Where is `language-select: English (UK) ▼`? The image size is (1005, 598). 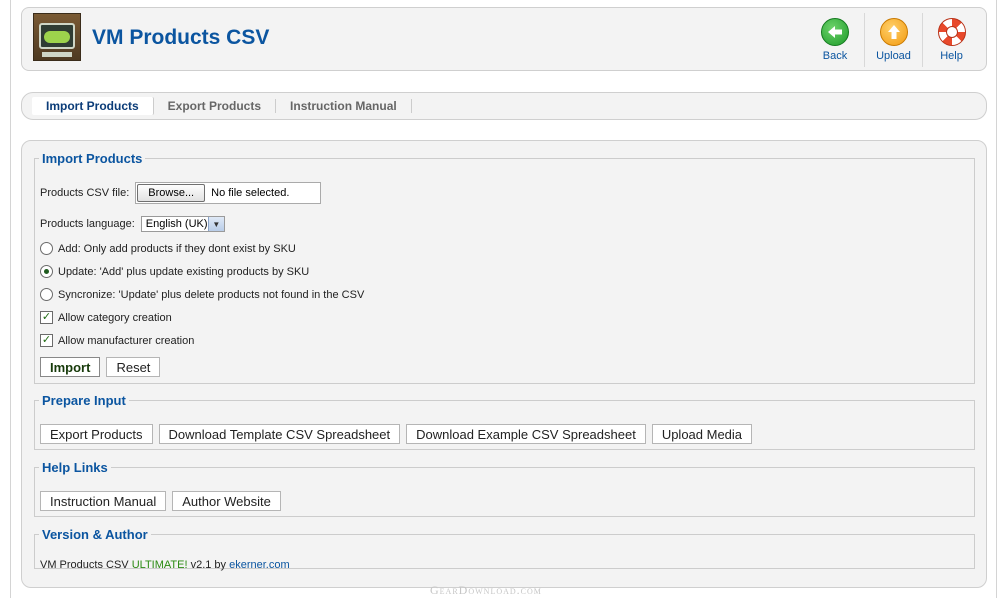
language-select: English (UK) ▼ is located at coordinates (182, 224).